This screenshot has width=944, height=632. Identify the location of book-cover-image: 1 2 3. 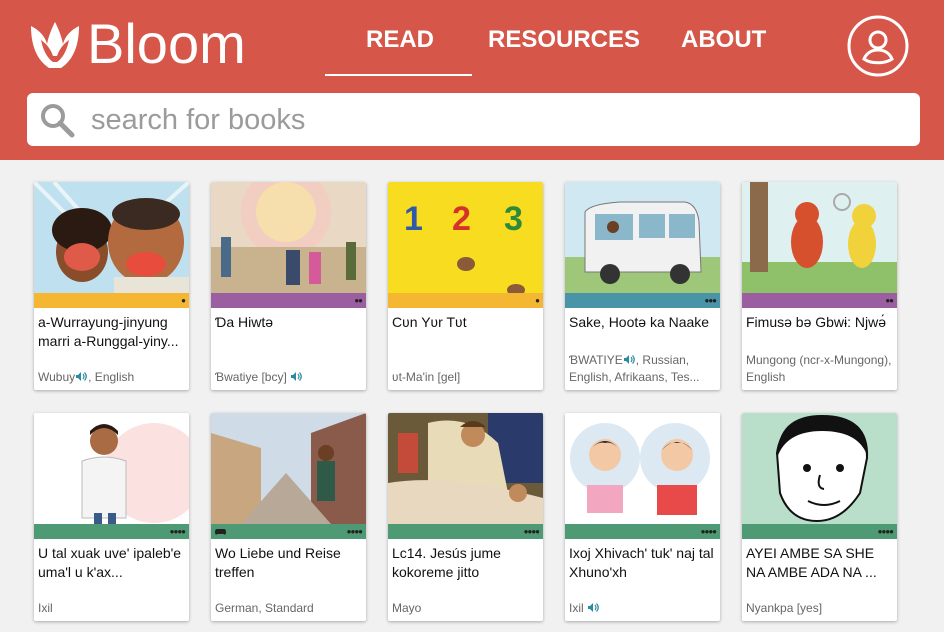
(465, 237).